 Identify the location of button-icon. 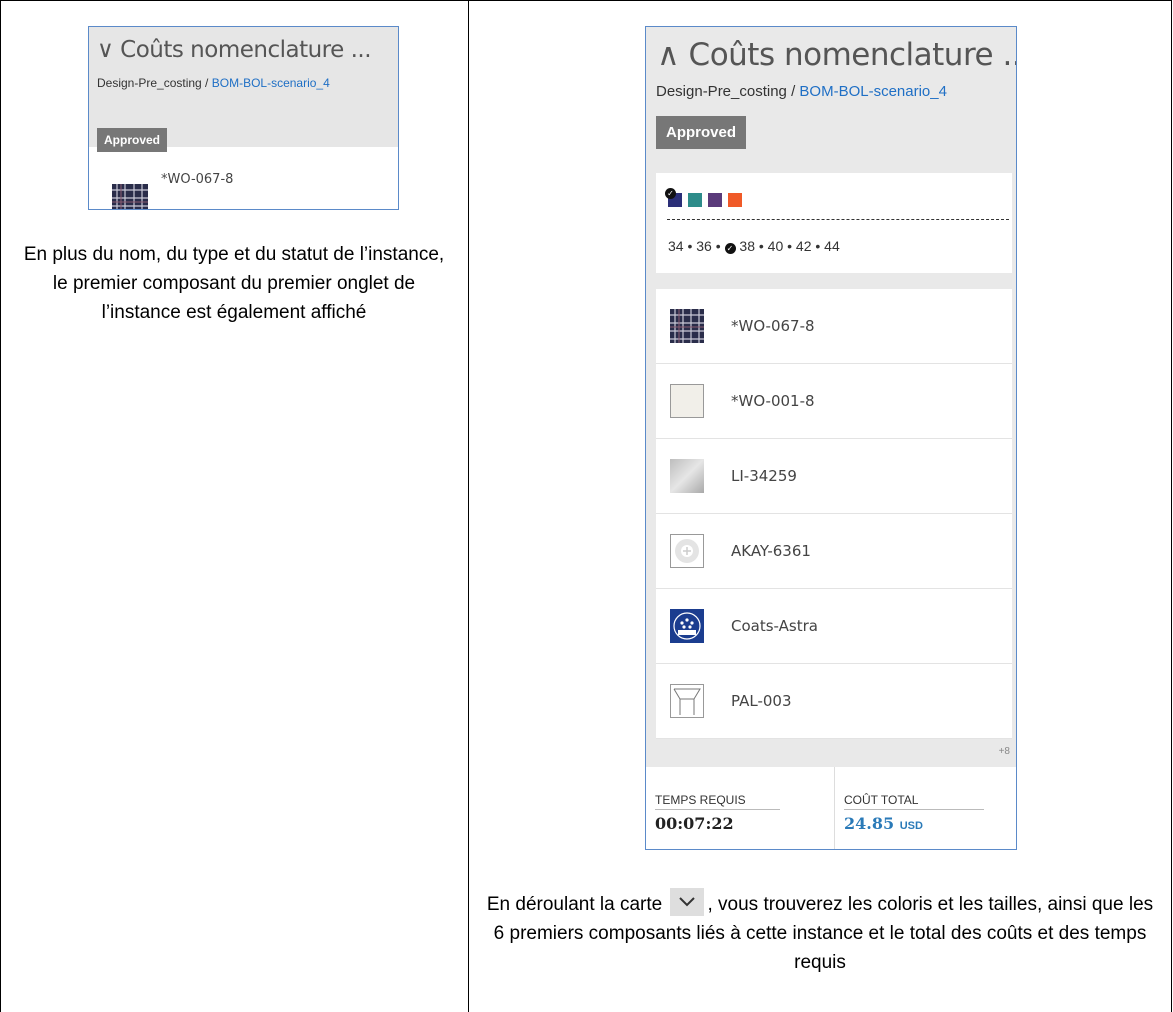
(687, 551).